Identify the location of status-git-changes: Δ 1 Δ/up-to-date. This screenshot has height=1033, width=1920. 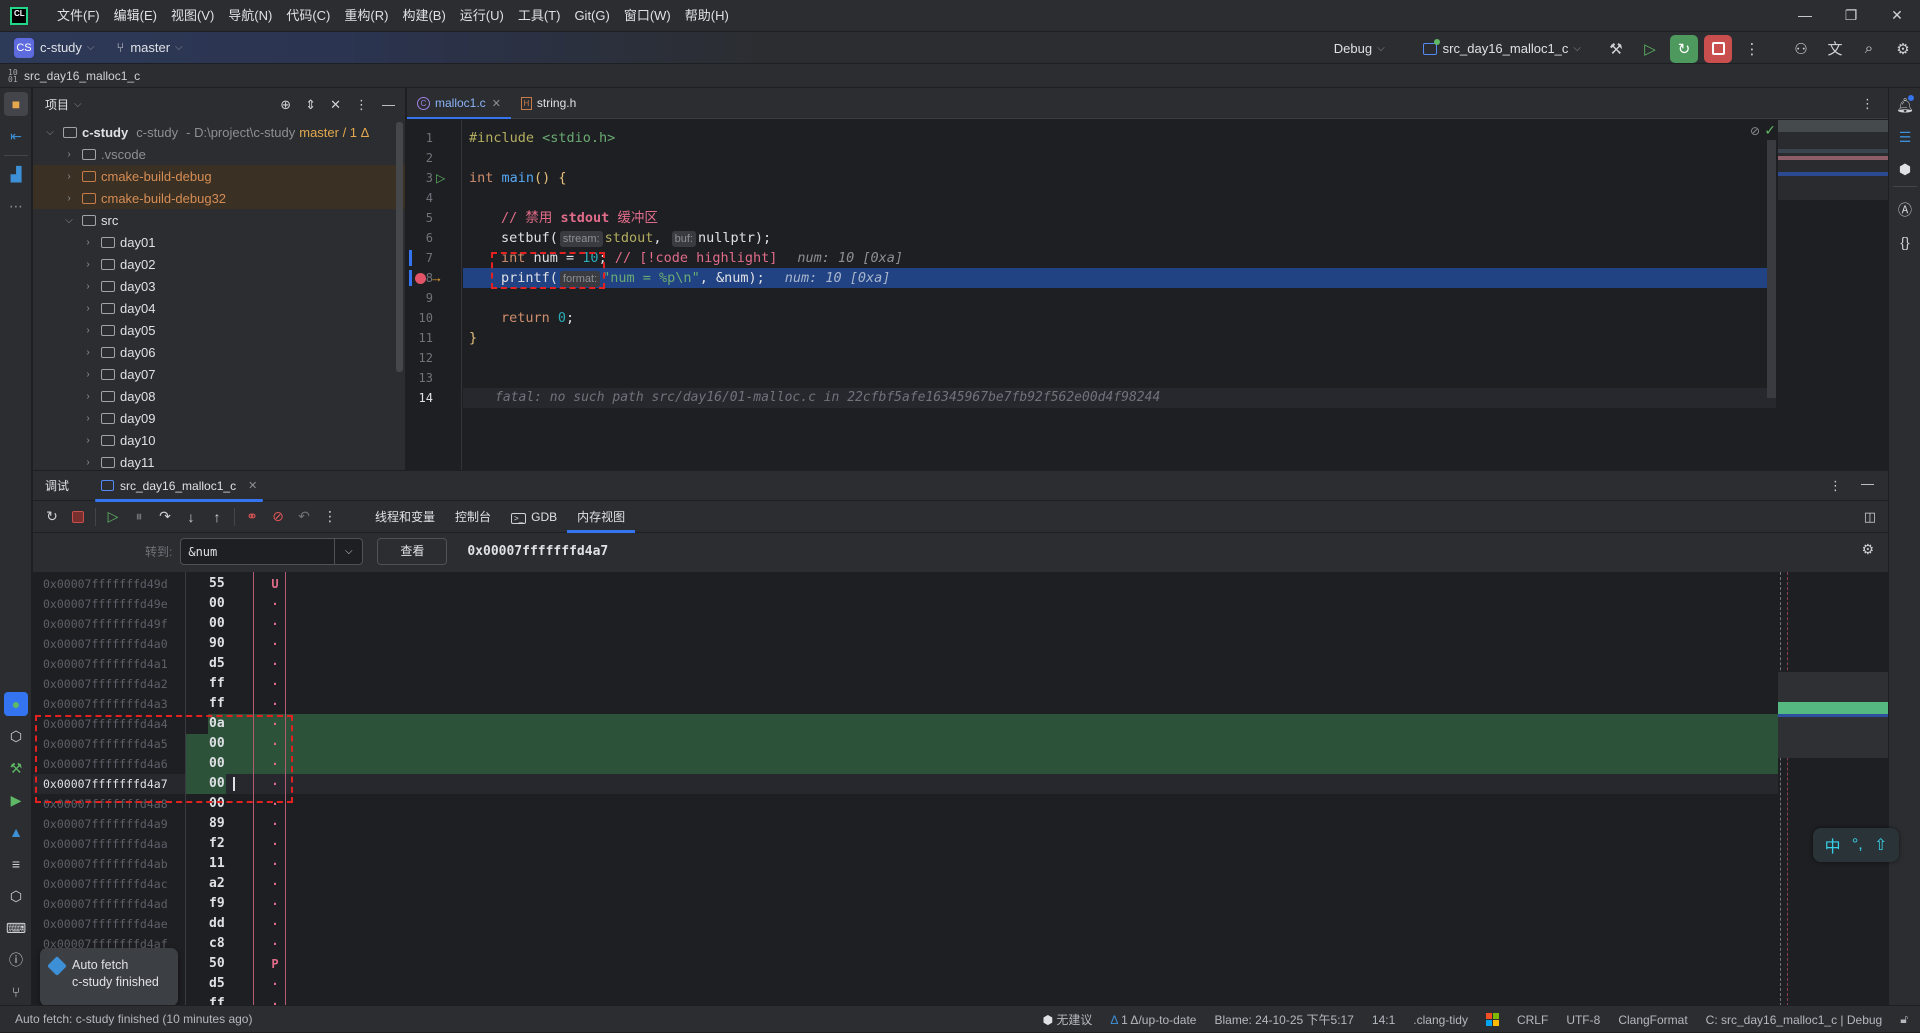
(1153, 1020).